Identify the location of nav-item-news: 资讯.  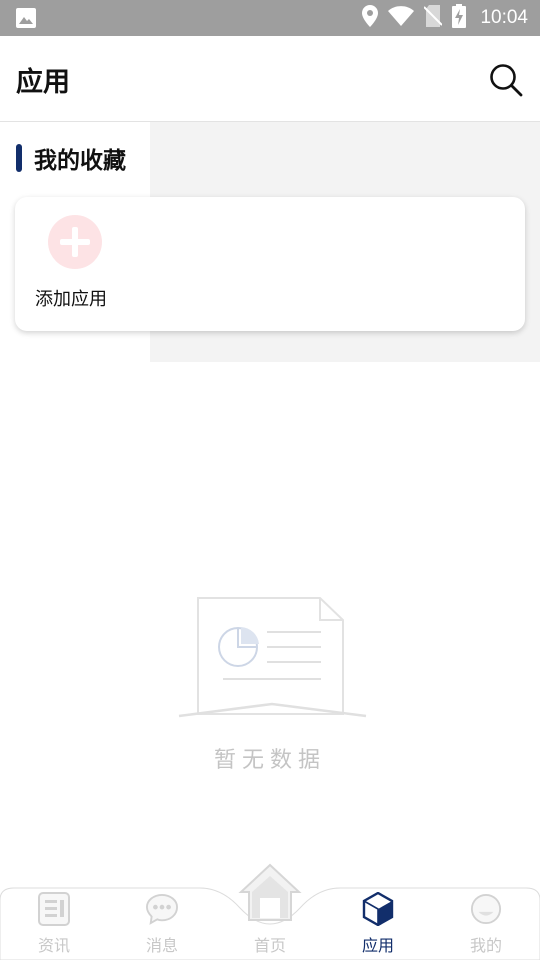
(54, 923).